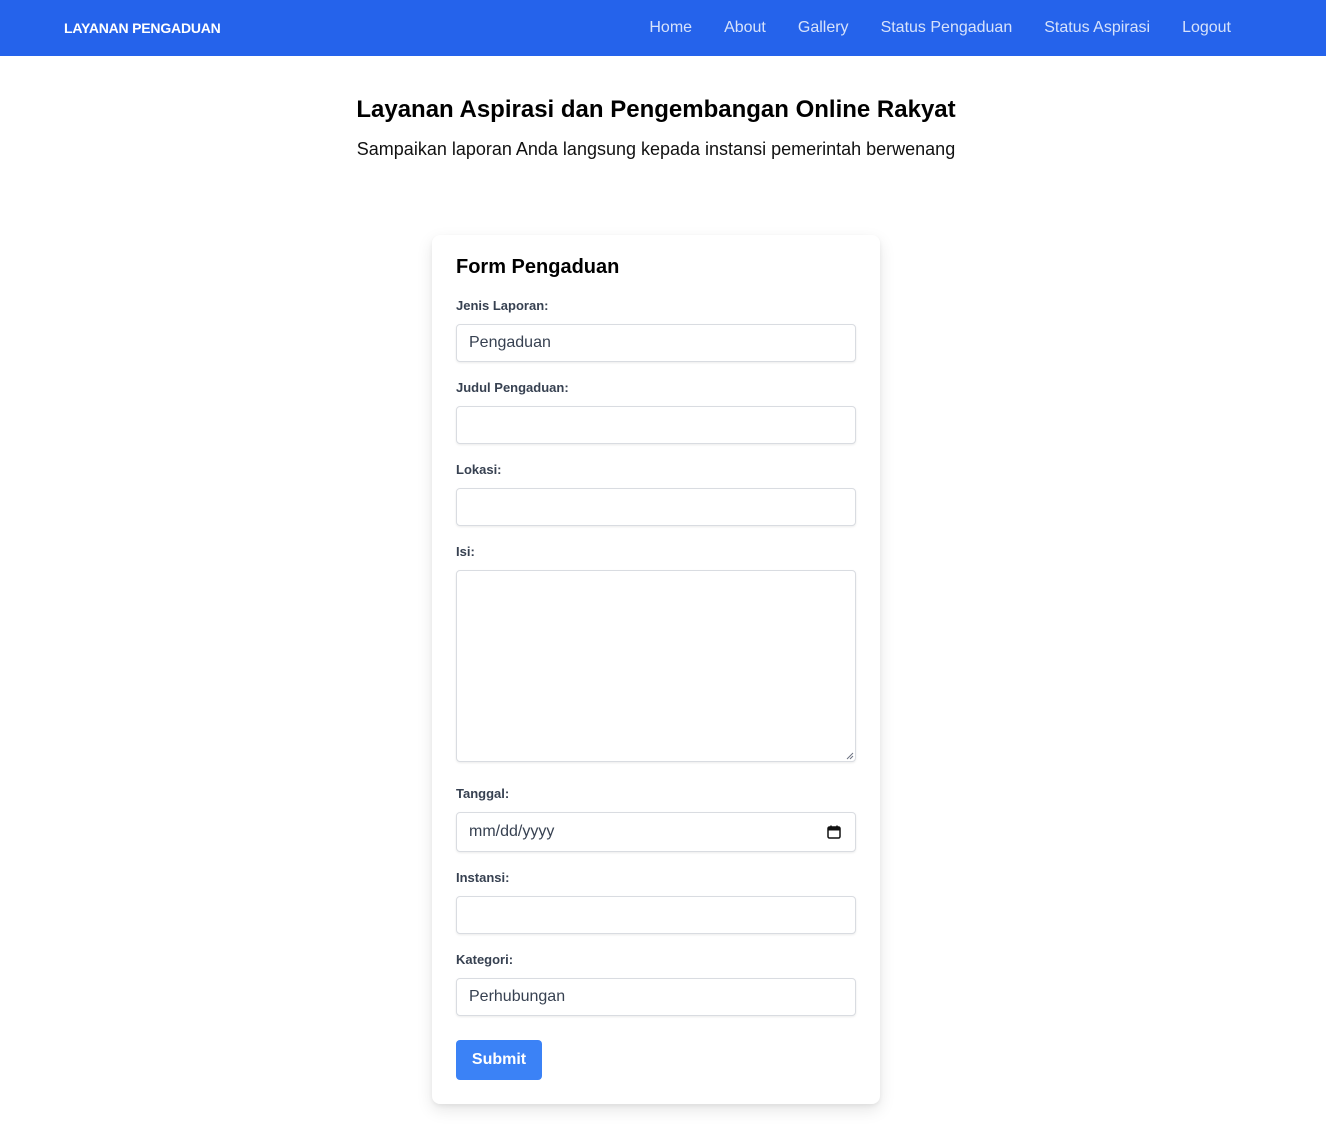 The image size is (1326, 1128). What do you see at coordinates (656, 832) in the screenshot?
I see `tanggal-date-input: mm/dd/yyyy` at bounding box center [656, 832].